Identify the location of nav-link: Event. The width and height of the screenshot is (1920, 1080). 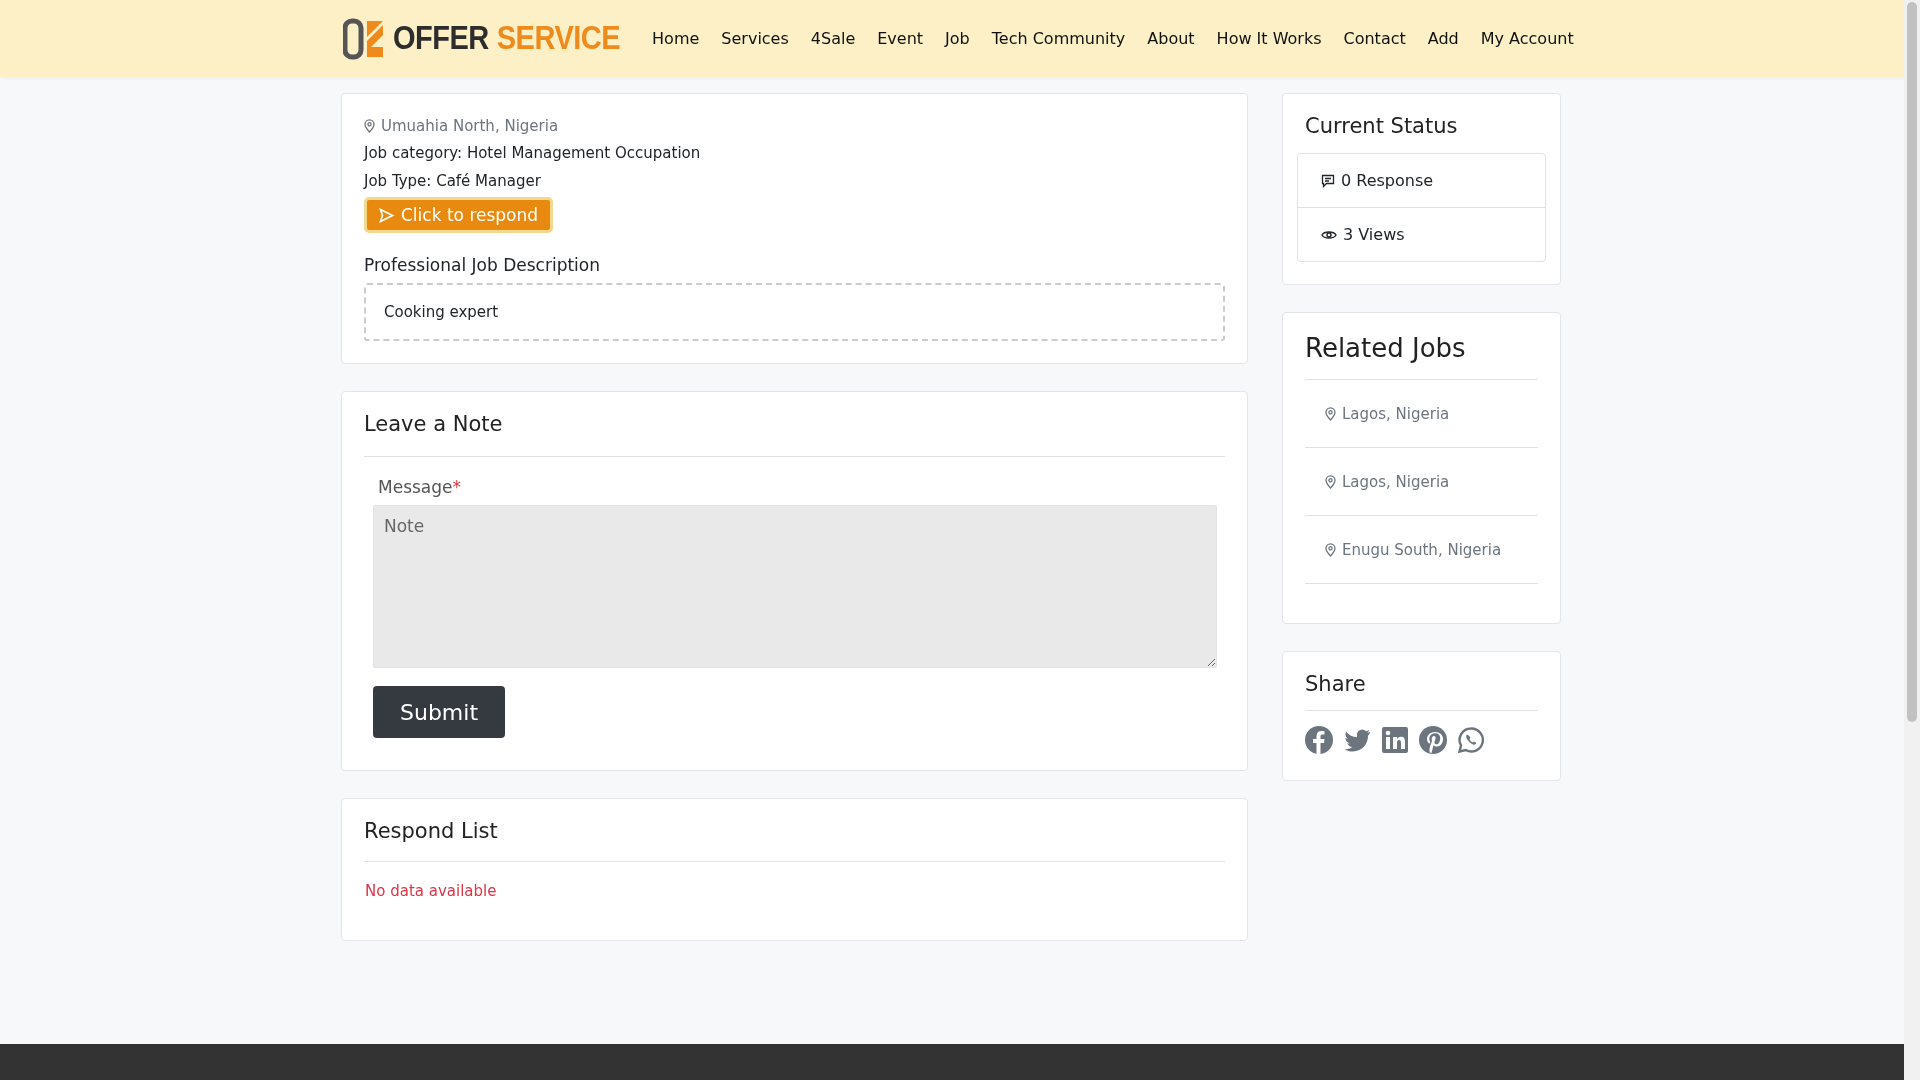
(900, 38).